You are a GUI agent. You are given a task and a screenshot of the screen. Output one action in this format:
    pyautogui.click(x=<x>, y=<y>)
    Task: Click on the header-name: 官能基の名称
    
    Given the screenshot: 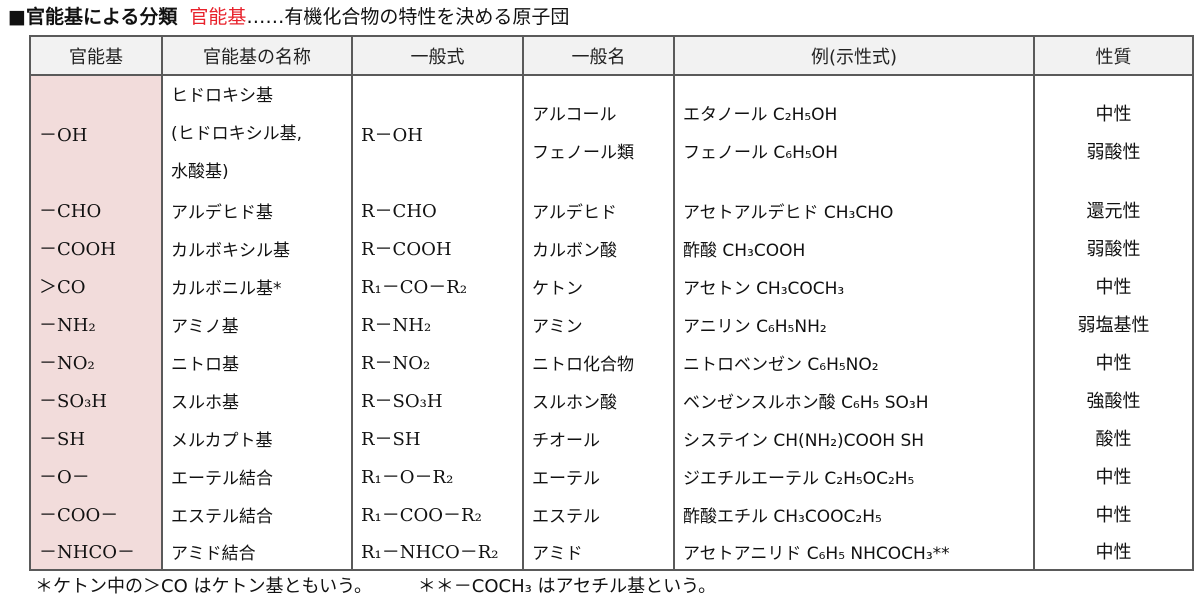 What is the action you would take?
    pyautogui.click(x=257, y=55)
    